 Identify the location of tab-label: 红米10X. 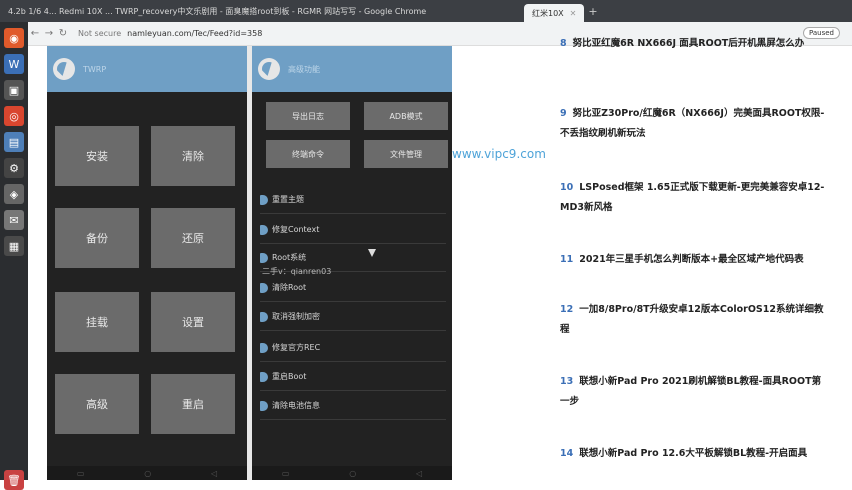
(548, 13).